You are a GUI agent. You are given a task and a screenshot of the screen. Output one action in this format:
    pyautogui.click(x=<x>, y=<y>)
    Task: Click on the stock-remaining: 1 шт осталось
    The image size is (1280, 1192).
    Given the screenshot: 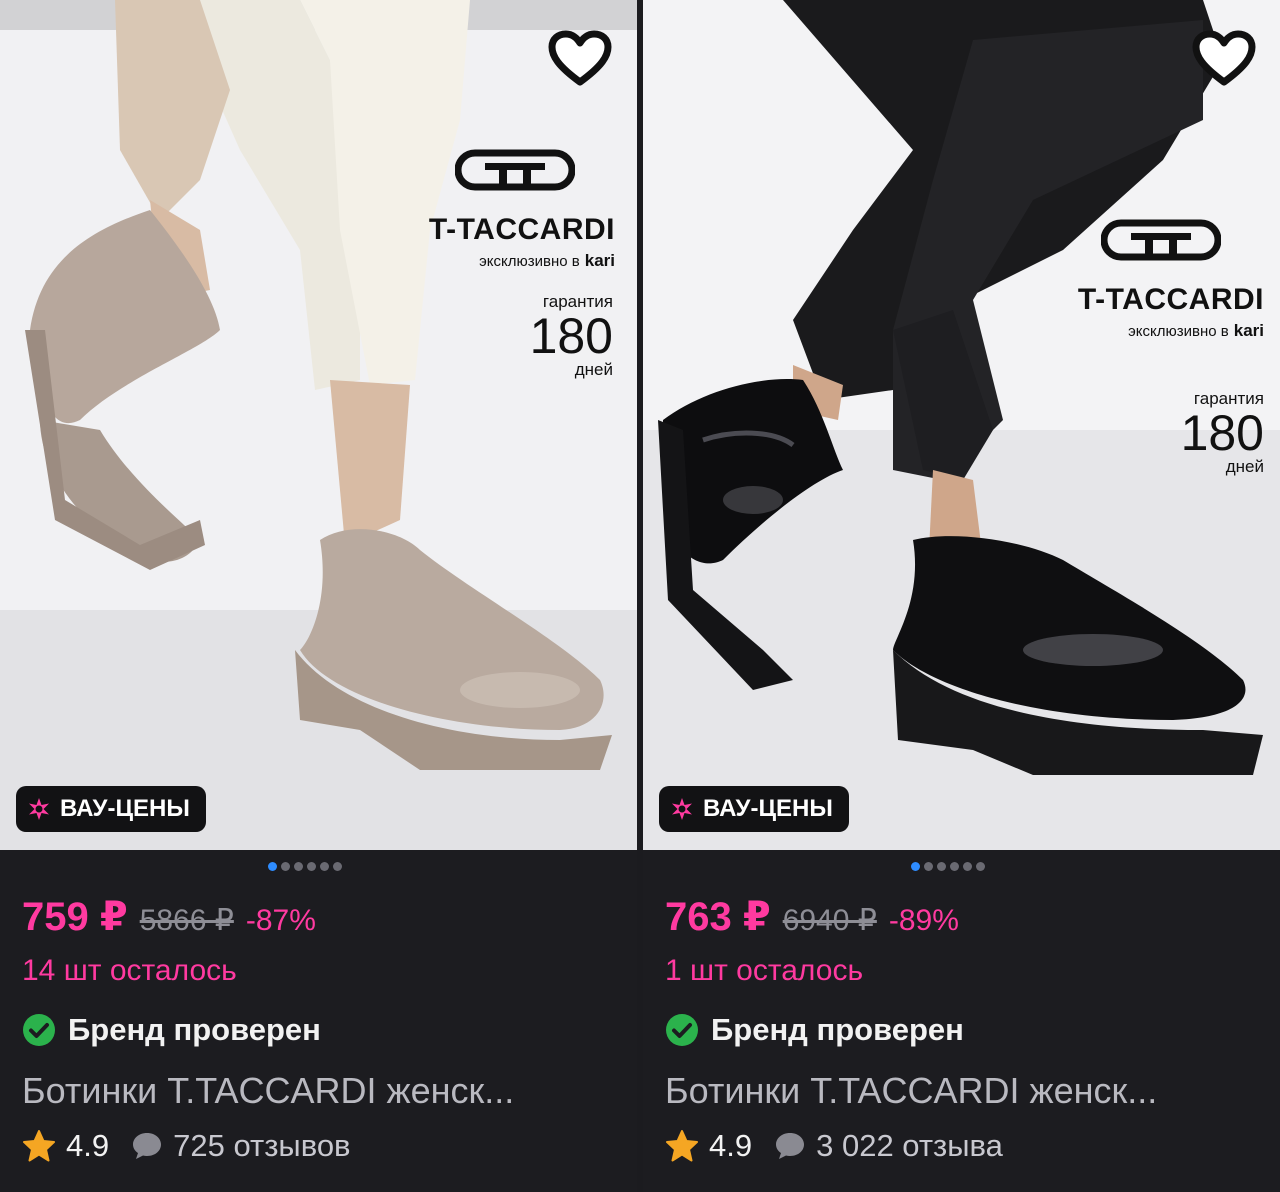 What is the action you would take?
    pyautogui.click(x=764, y=970)
    